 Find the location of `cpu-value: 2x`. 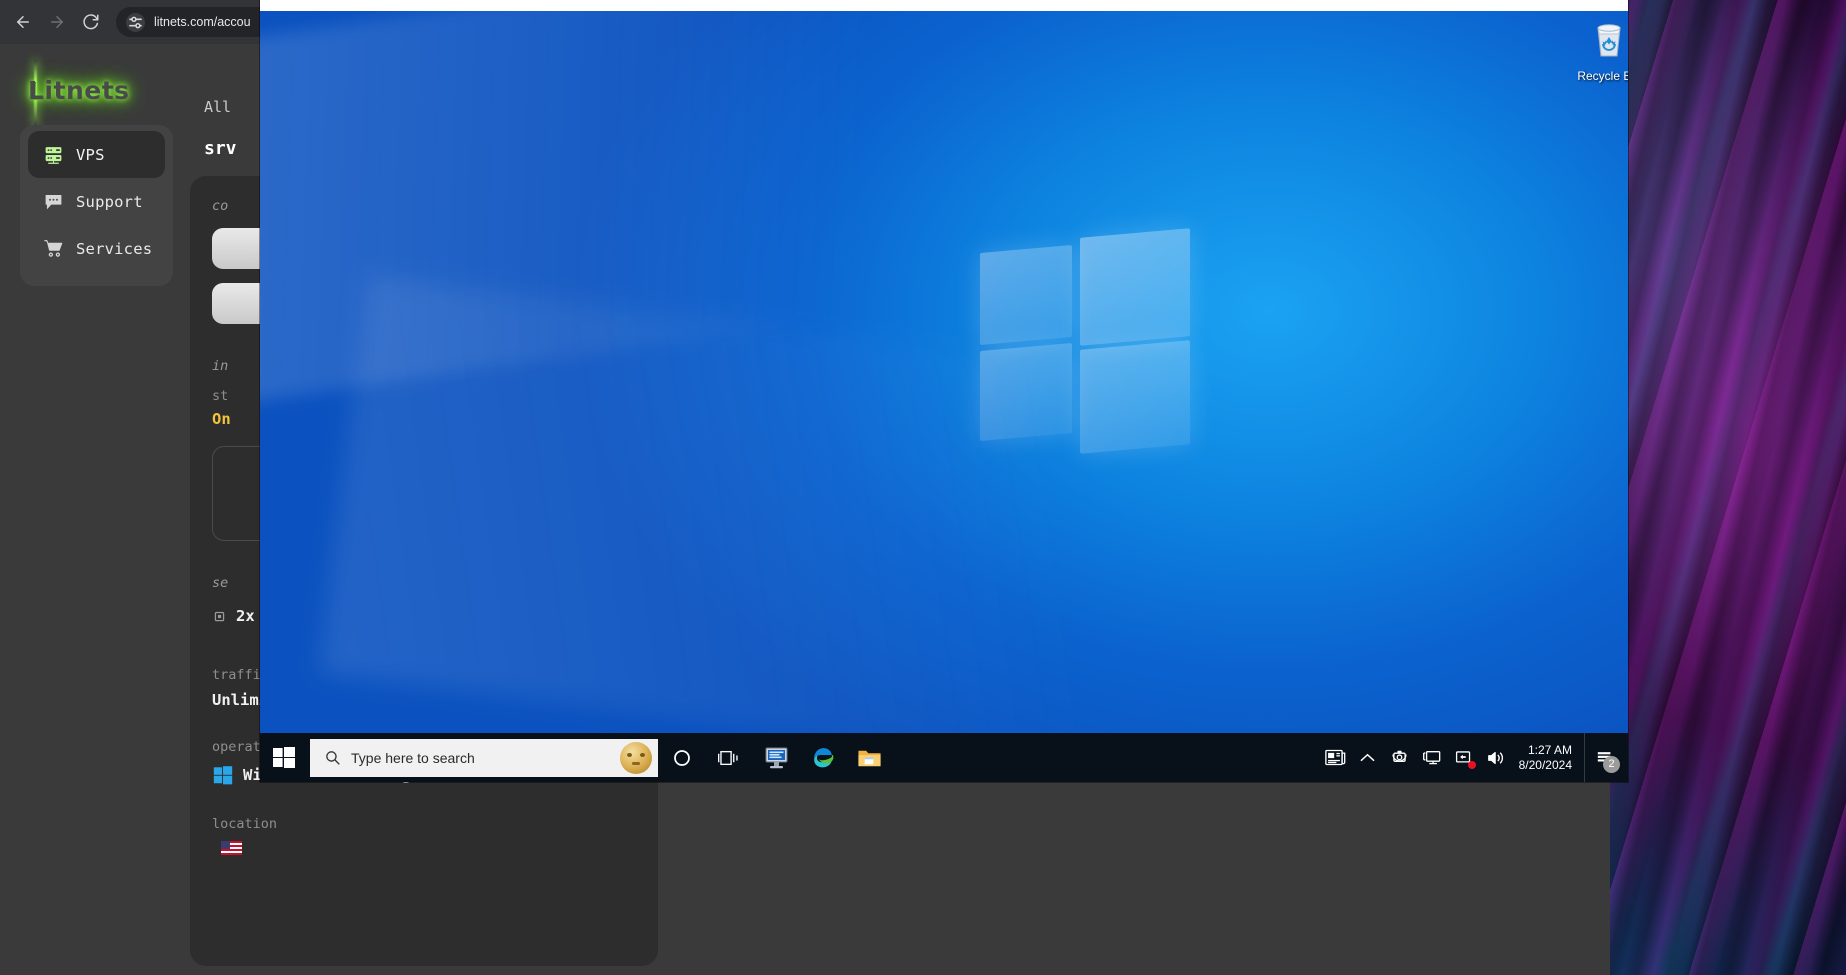

cpu-value: 2x is located at coordinates (245, 616).